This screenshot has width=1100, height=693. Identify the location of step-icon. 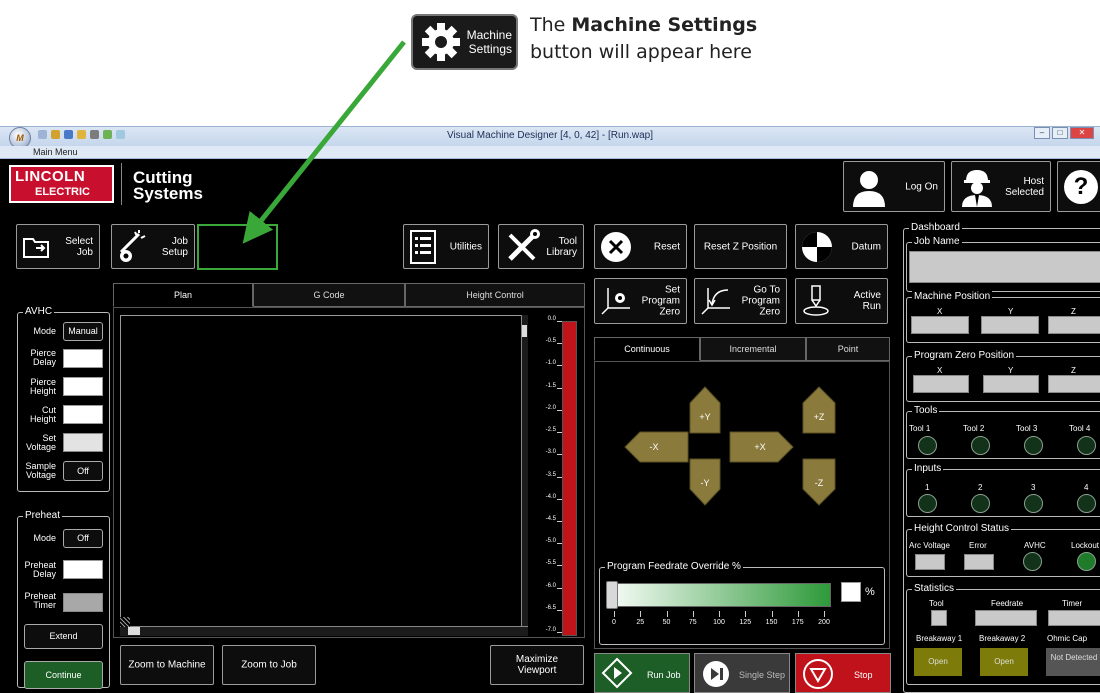
(716, 674).